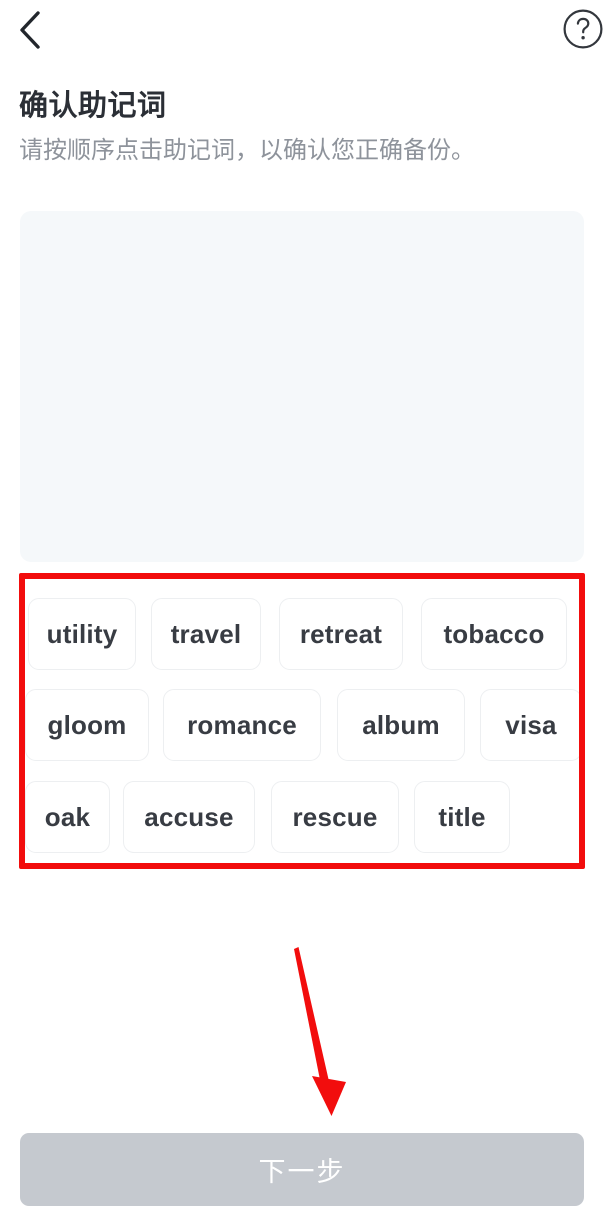 This screenshot has width=610, height=1224. I want to click on word-chip: tobacco, so click(494, 634).